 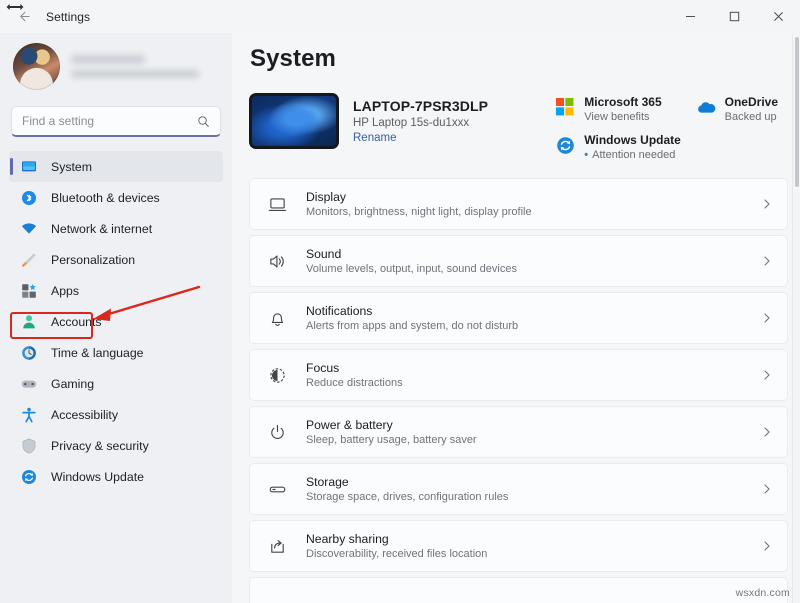 I want to click on status-card-subtitle: Attention needed, so click(x=632, y=155).